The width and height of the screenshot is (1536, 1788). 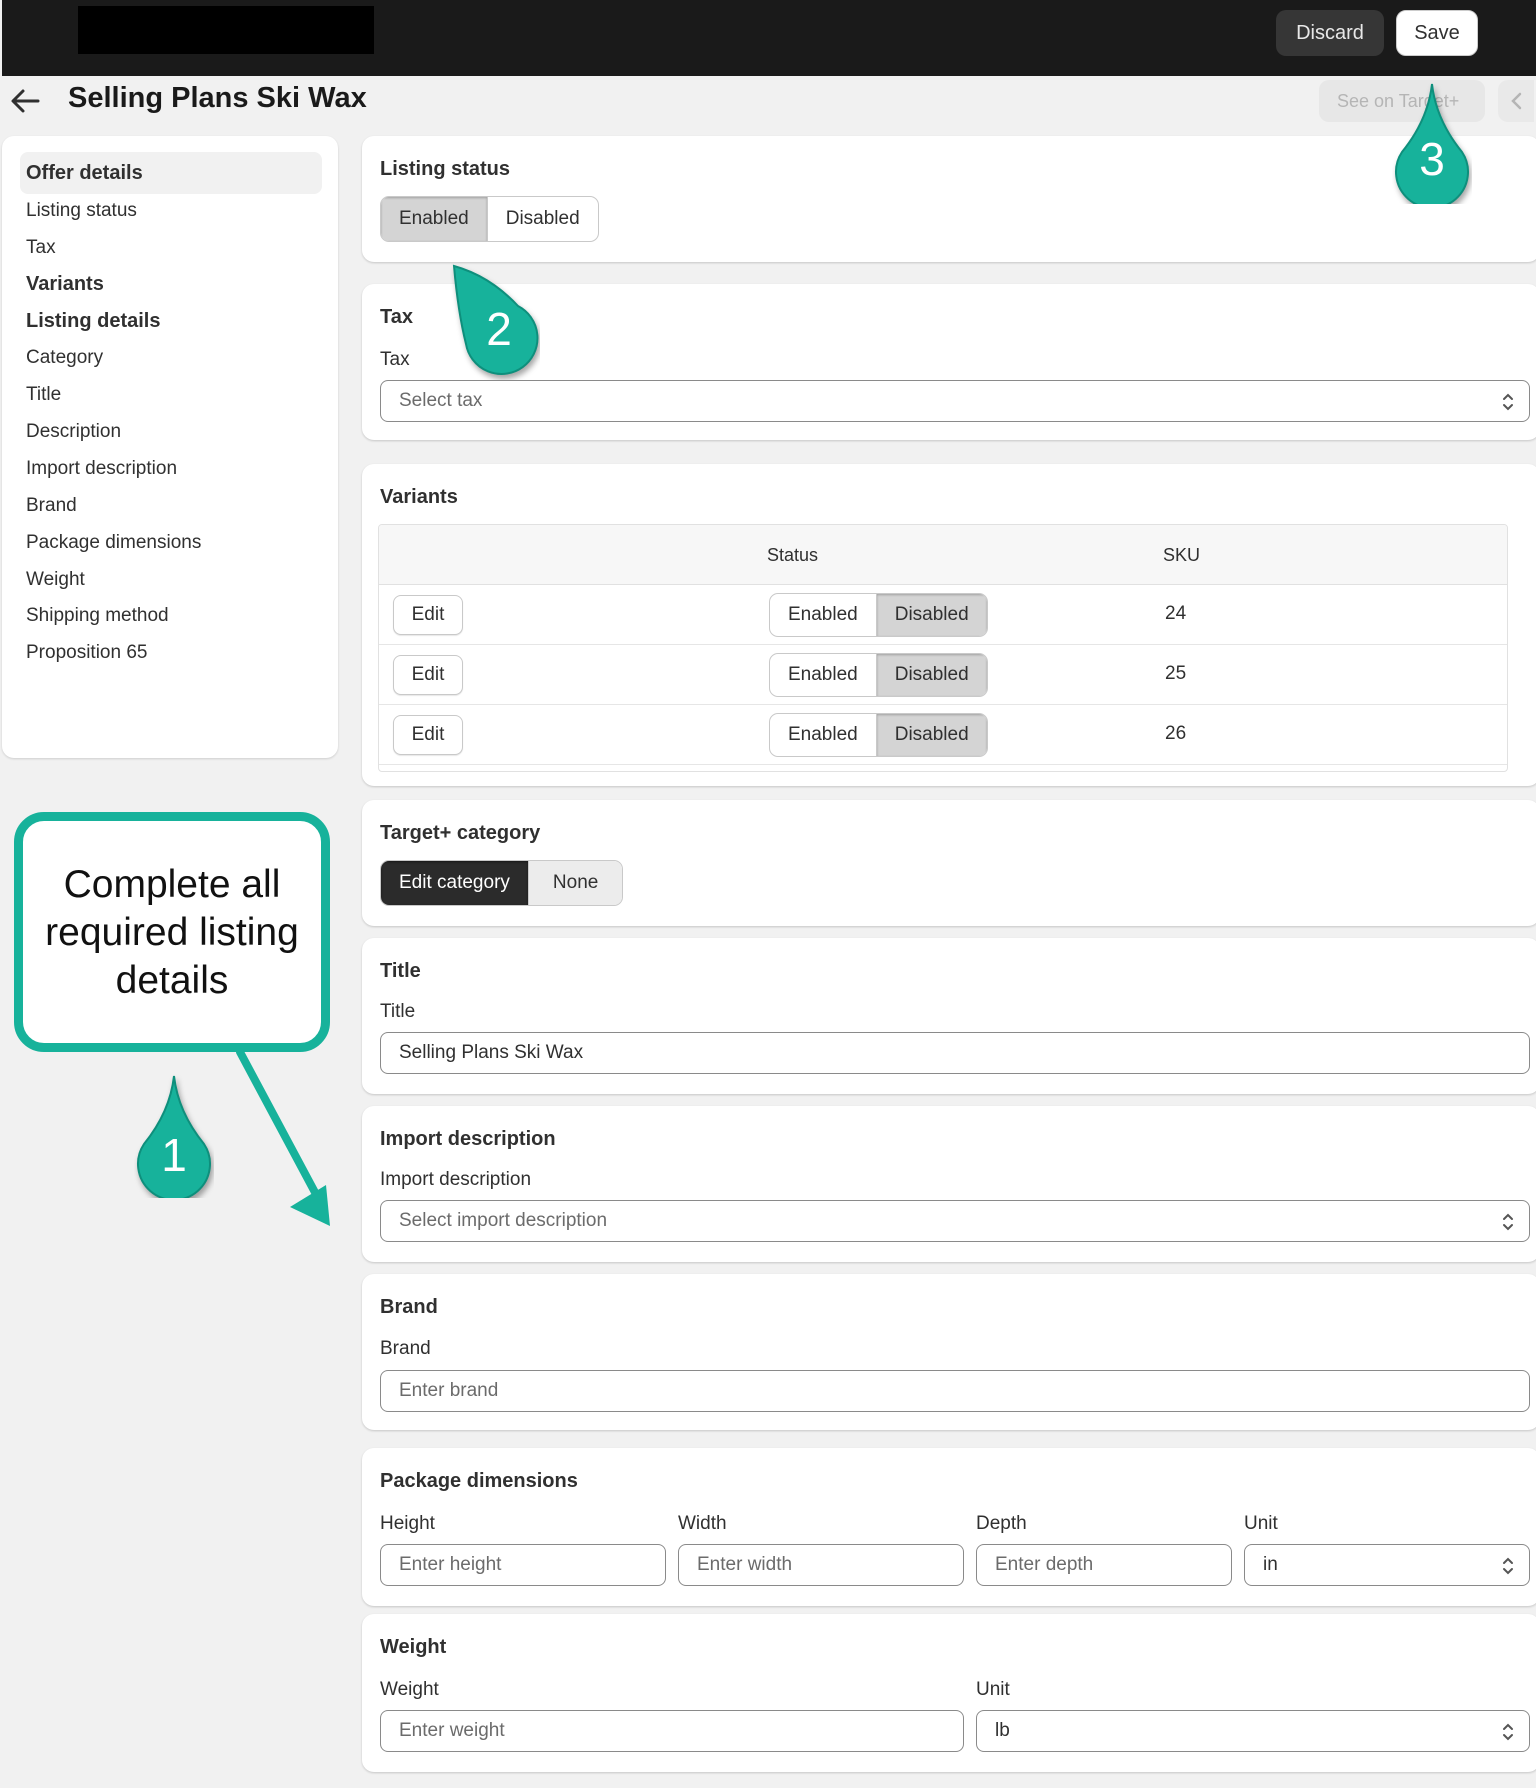 What do you see at coordinates (55, 580) in the screenshot?
I see `nav-item-weight: Weight` at bounding box center [55, 580].